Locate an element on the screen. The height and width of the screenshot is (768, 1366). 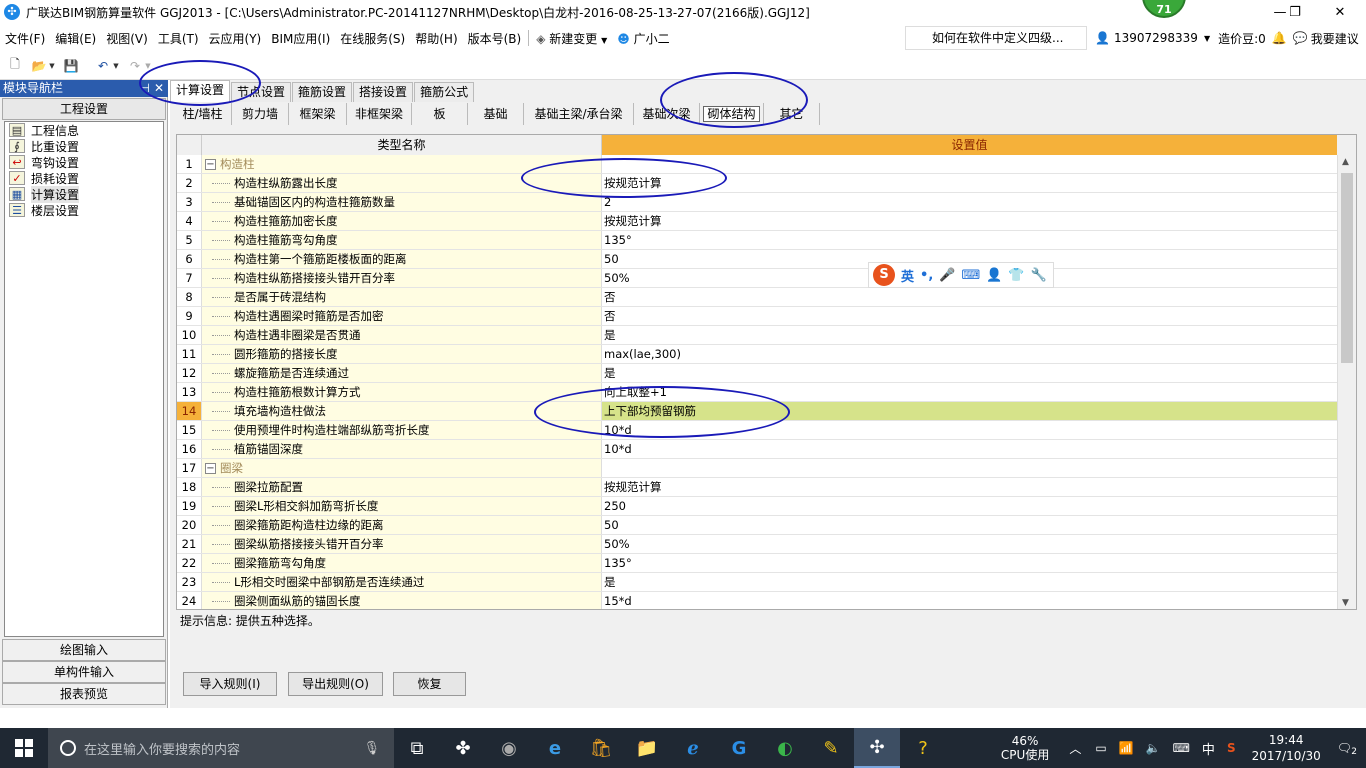
row-value-cell: 50 is located at coordinates (969, 525).